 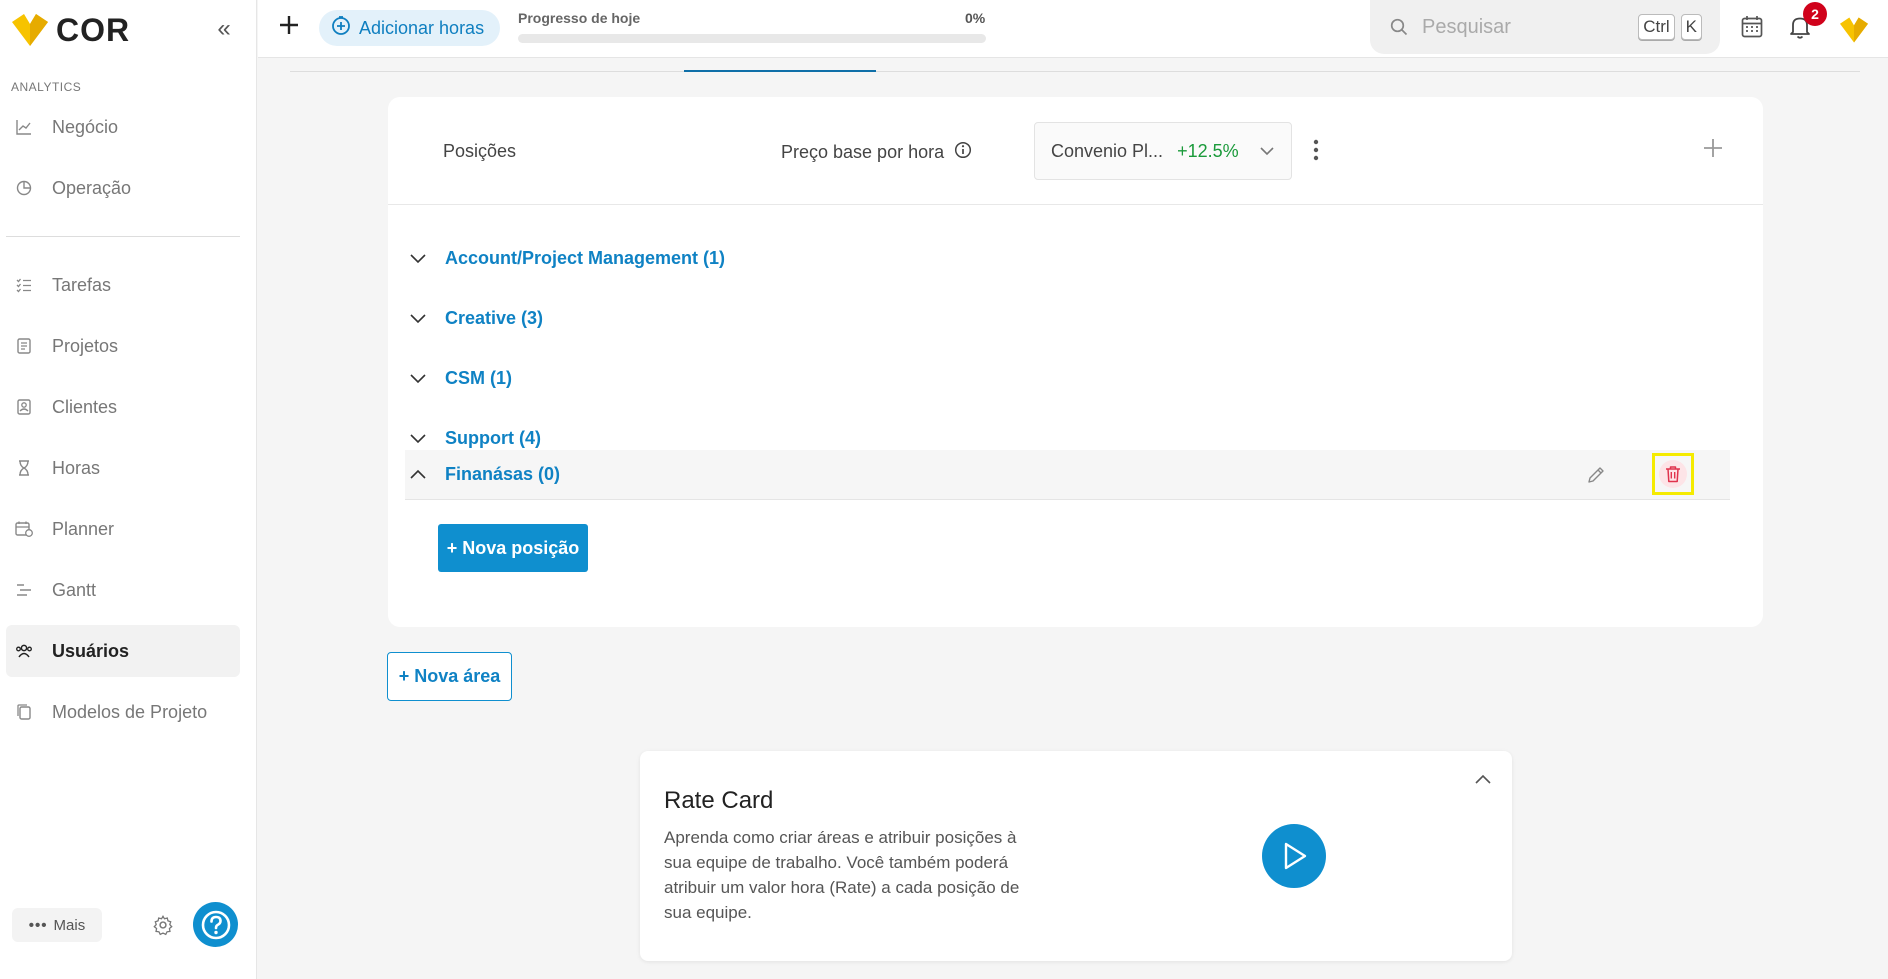 I want to click on delete-area-button, so click(x=1673, y=474).